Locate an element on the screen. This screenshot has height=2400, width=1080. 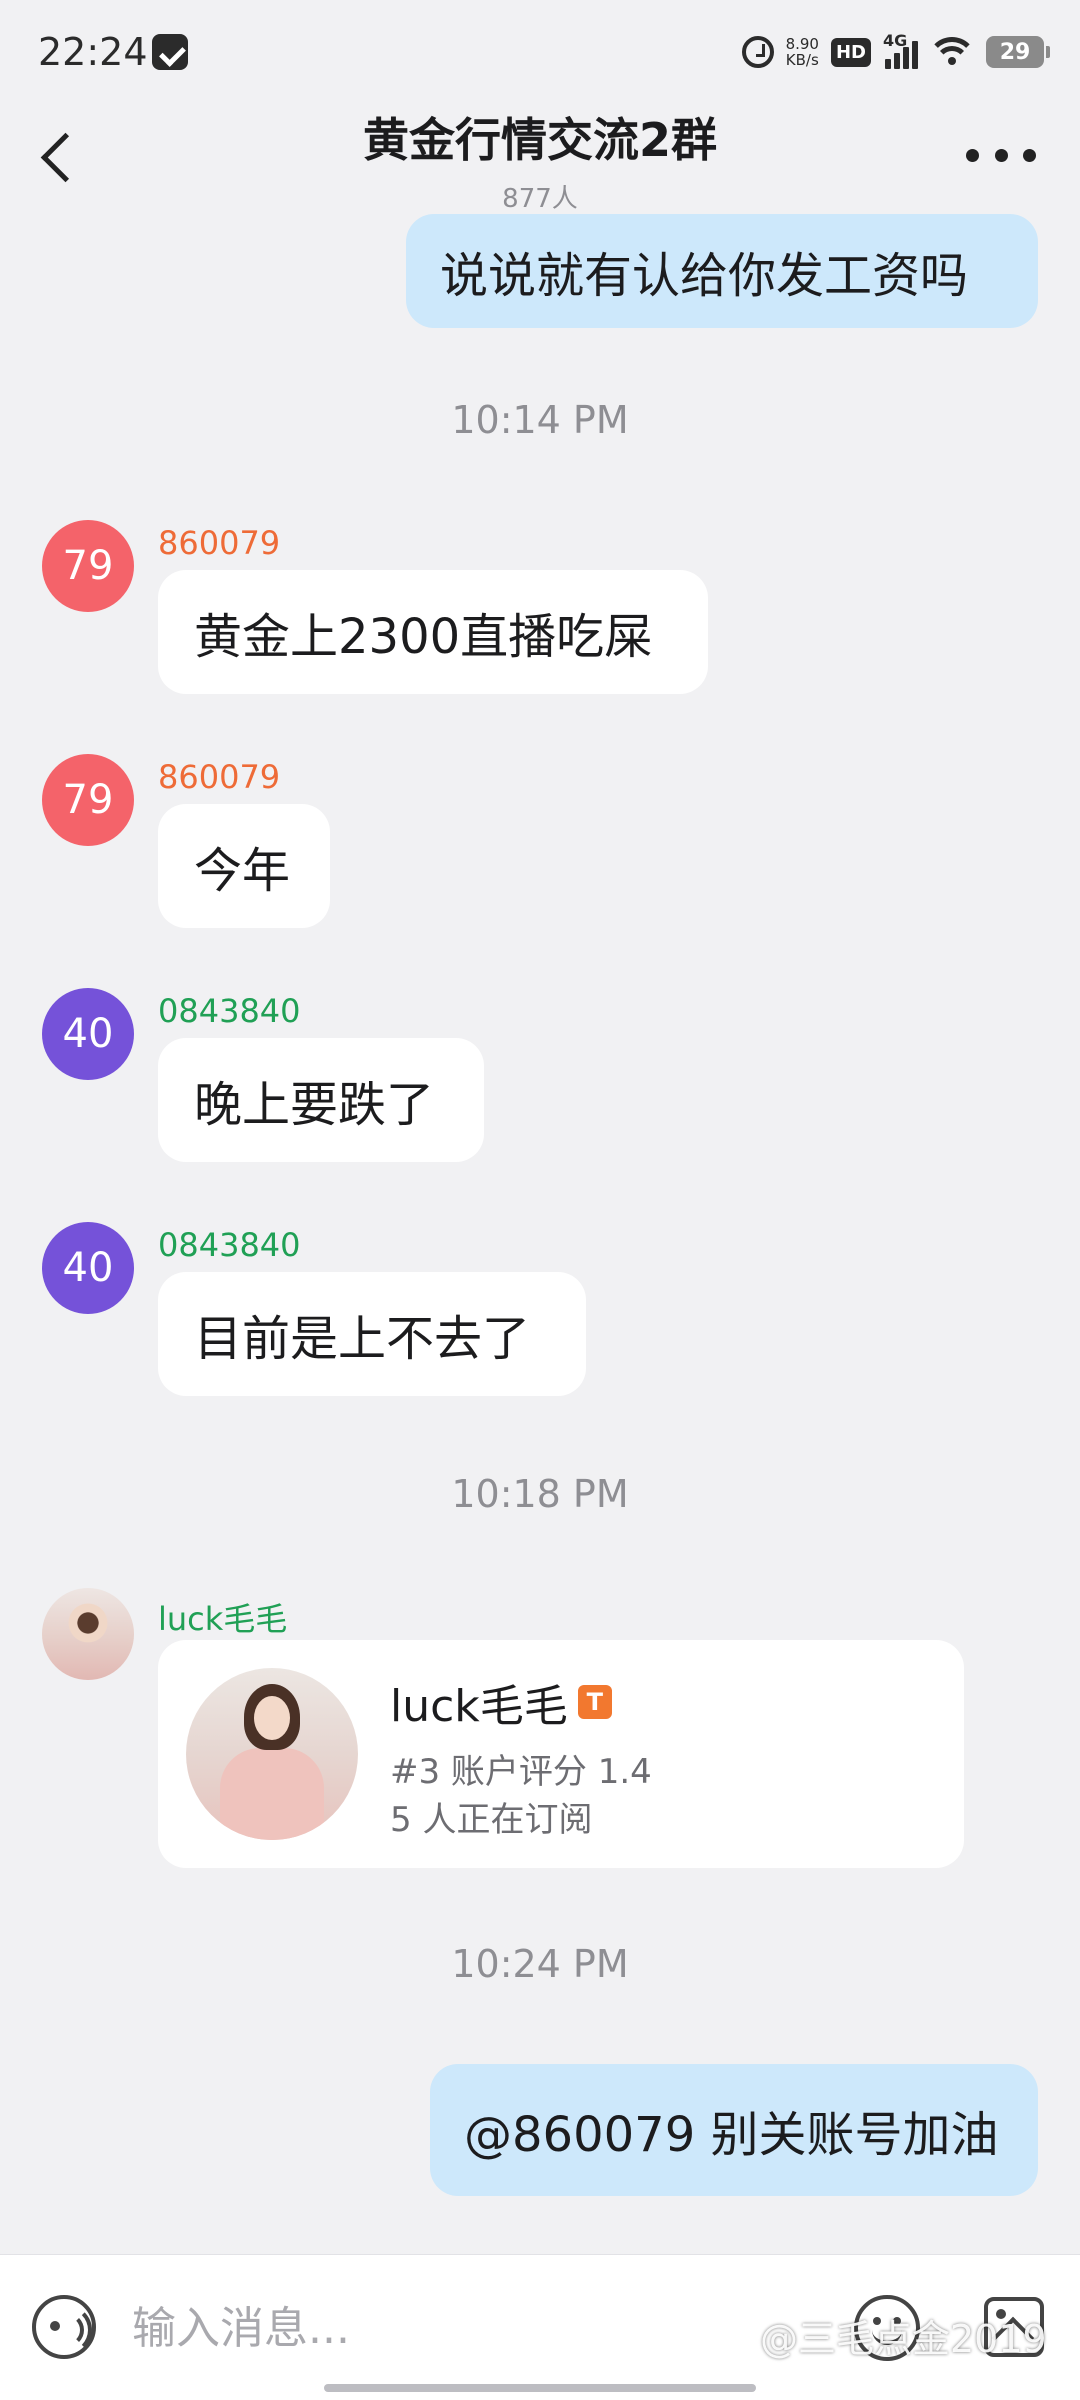
timestamp-divider: 10:24 PM is located at coordinates (540, 1964).